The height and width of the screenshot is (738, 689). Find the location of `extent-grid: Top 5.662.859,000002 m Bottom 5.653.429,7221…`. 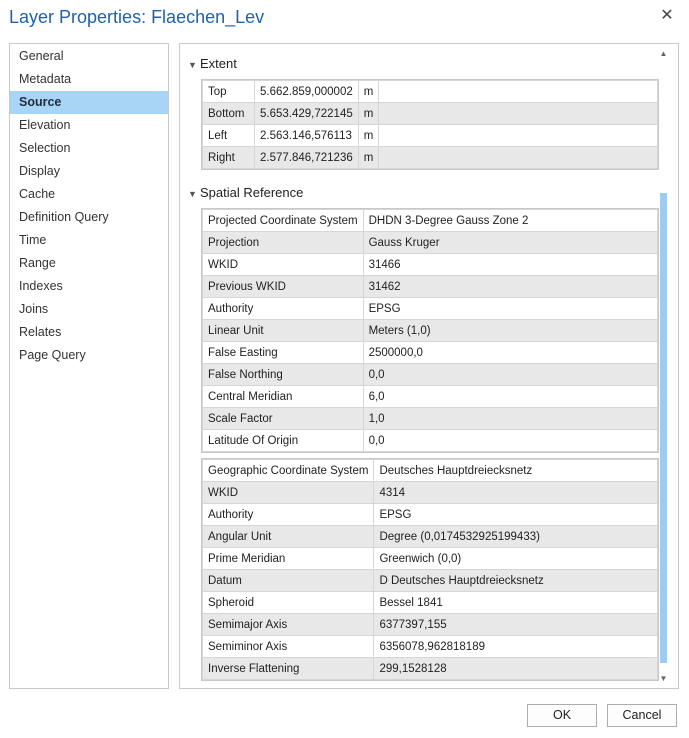

extent-grid: Top 5.662.859,000002 m Bottom 5.653.429,7221… is located at coordinates (430, 124).